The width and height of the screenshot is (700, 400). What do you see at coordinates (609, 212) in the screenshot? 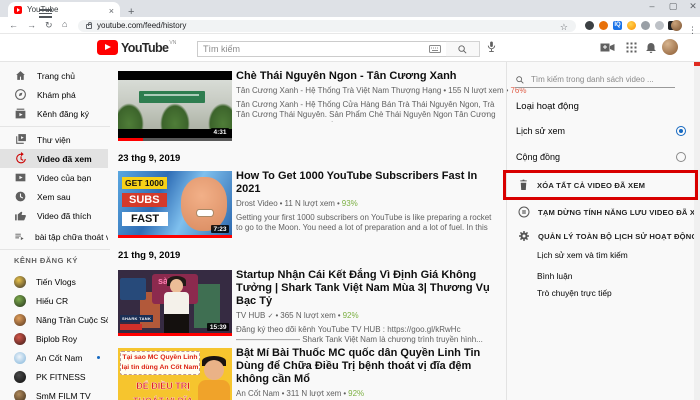
I see `pause-watch-history-button: TẠM DỪNG TÍNH NĂNG LƯU VIDEO ĐÃ XEM` at bounding box center [609, 212].